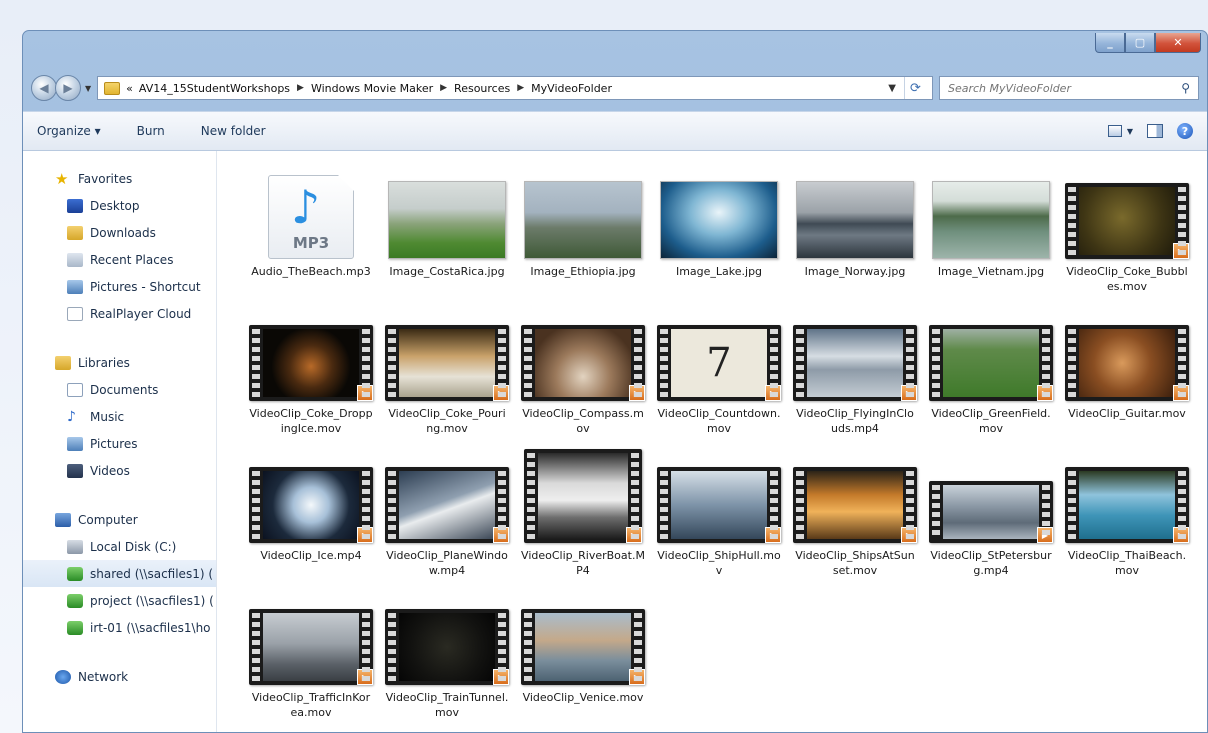 The width and height of the screenshot is (1208, 733). What do you see at coordinates (88, 88) in the screenshot?
I see `recent-pages-dropdown-icon: ▼` at bounding box center [88, 88].